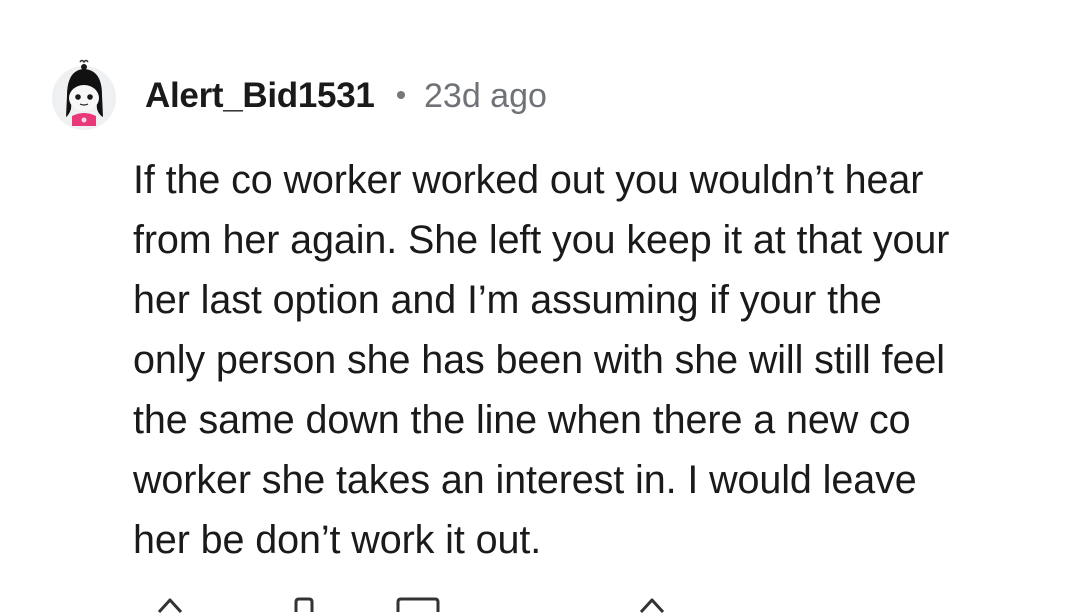 The image size is (1079, 613). What do you see at coordinates (483, 604) in the screenshot?
I see `comment-action-bar` at bounding box center [483, 604].